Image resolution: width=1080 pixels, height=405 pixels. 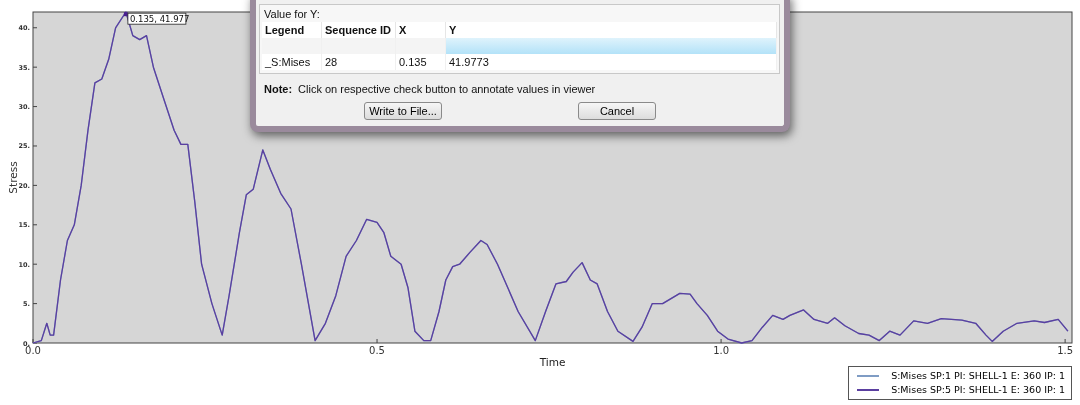 What do you see at coordinates (13, 177) in the screenshot?
I see `axis-title: Stress` at bounding box center [13, 177].